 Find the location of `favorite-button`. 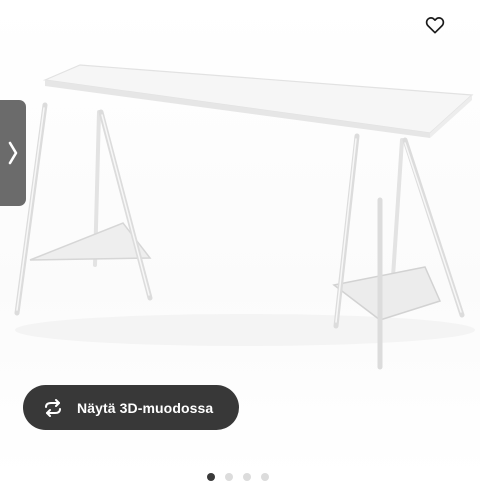

favorite-button is located at coordinates (435, 25).